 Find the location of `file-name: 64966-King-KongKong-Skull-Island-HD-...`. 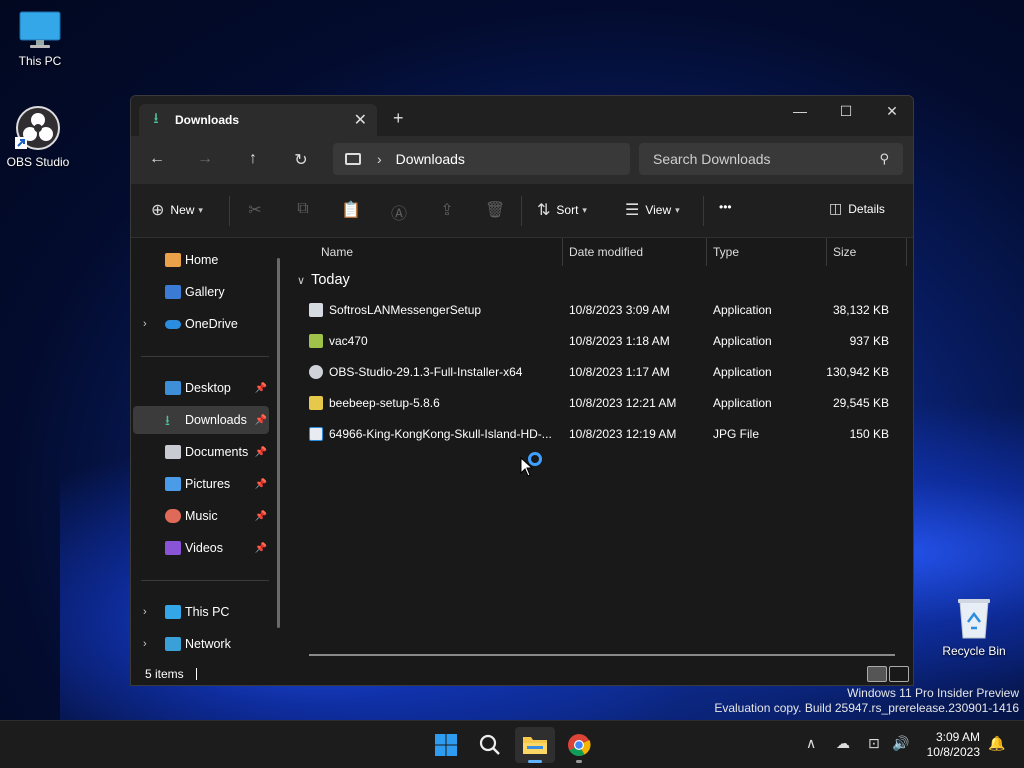

file-name: 64966-King-KongKong-Skull-Island-HD-... is located at coordinates (440, 434).